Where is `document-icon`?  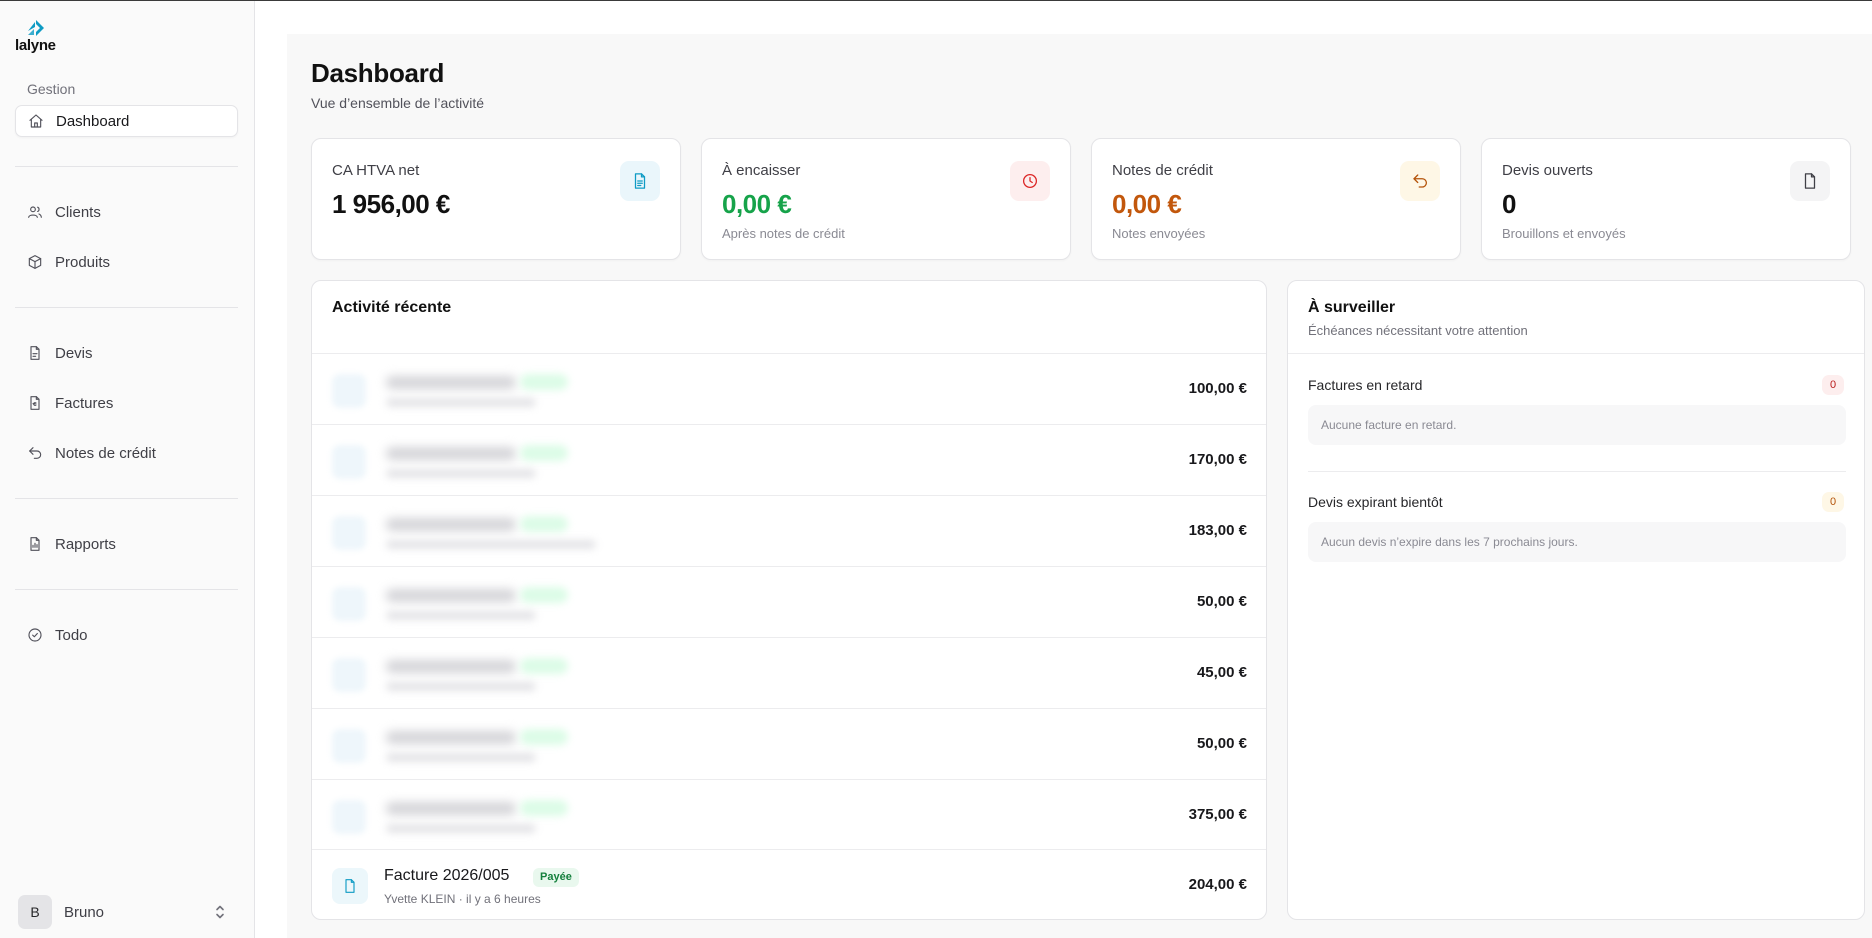 document-icon is located at coordinates (640, 181).